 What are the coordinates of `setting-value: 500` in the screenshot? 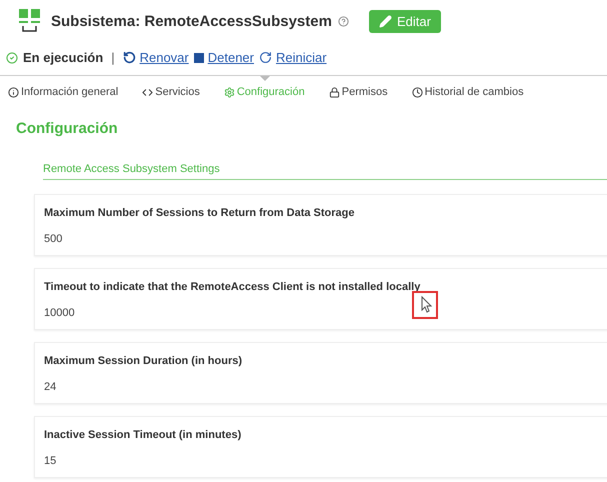 It's located at (54, 239).